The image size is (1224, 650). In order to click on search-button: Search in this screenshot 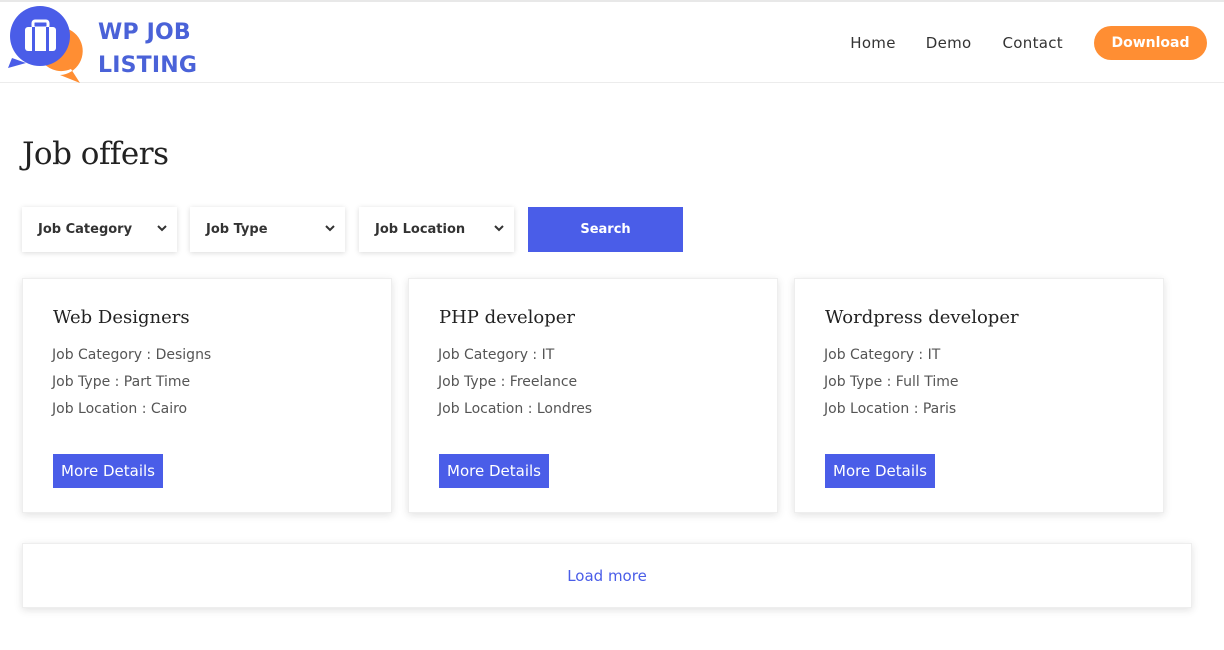, I will do `click(605, 229)`.